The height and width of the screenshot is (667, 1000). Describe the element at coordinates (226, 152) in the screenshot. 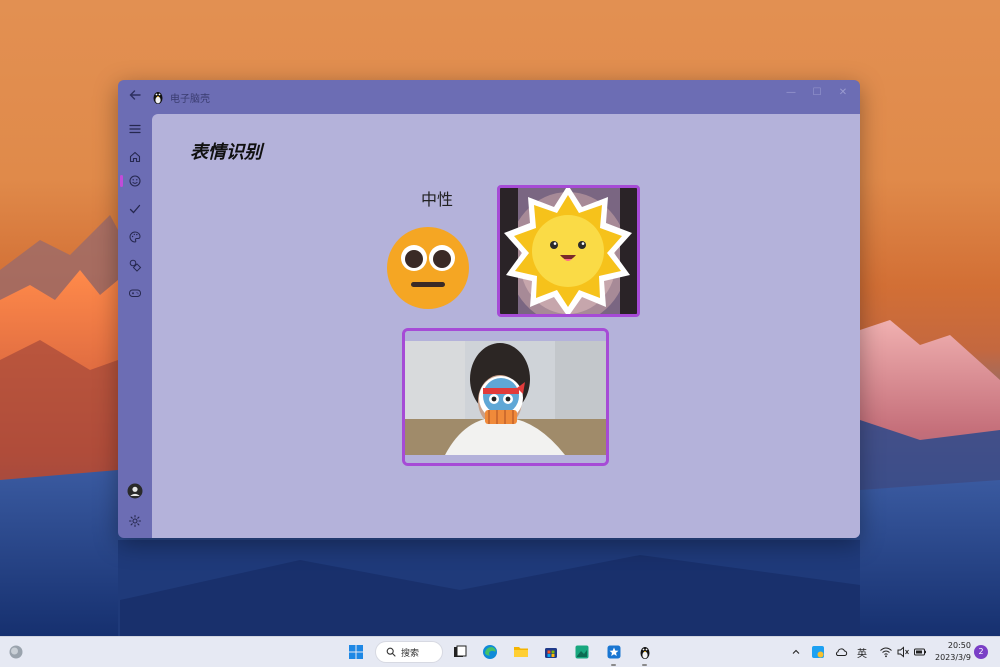

I see `page-title: 表情识别` at that location.